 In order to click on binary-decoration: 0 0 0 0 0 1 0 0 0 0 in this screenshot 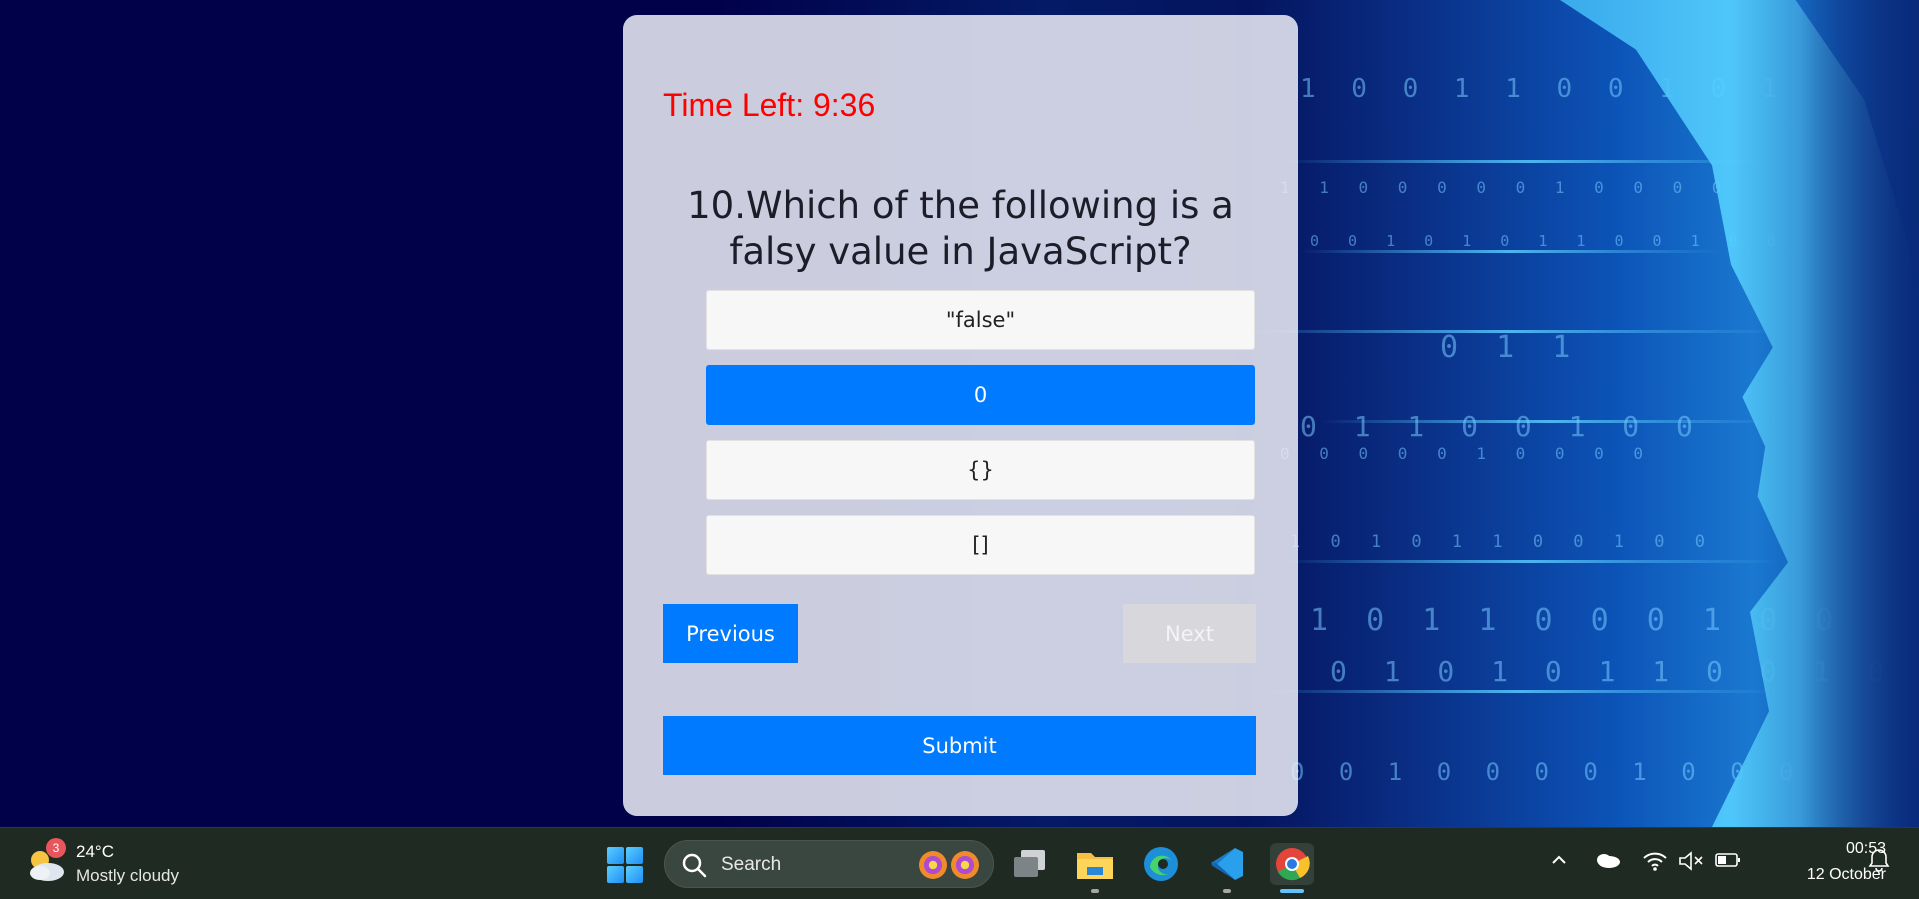, I will do `click(1467, 453)`.